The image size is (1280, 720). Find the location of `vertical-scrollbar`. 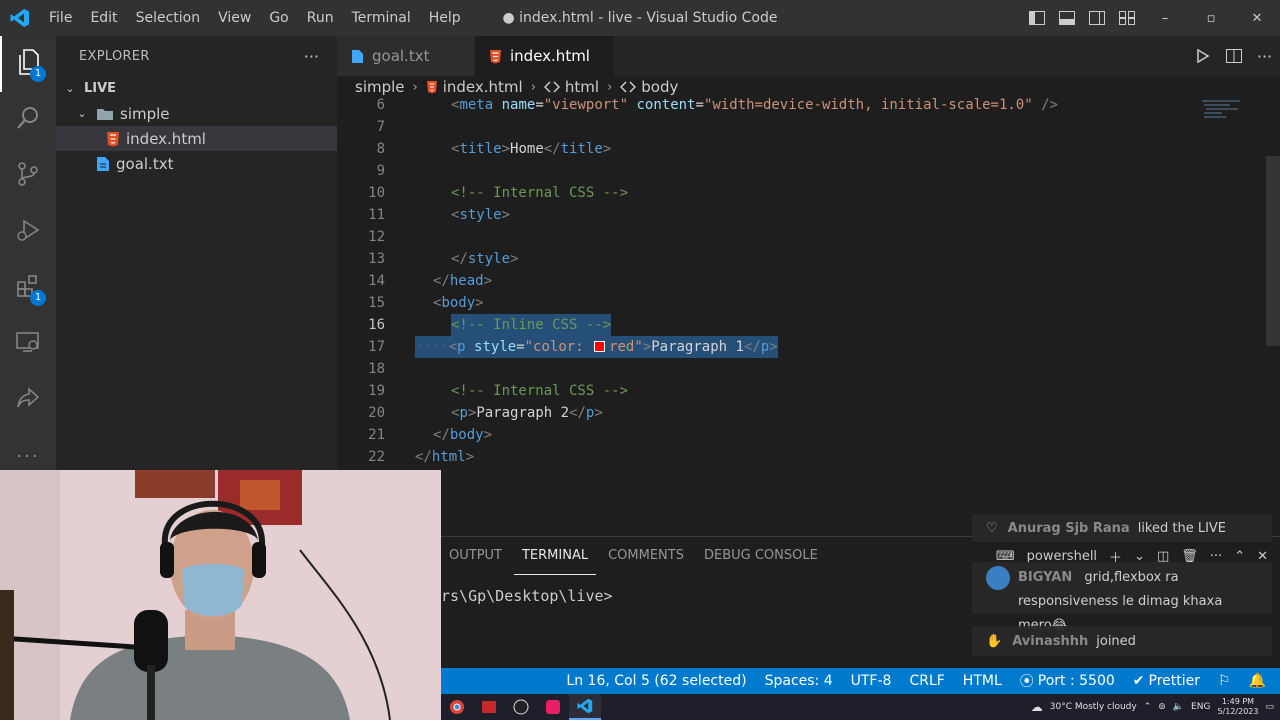

vertical-scrollbar is located at coordinates (1273, 251).